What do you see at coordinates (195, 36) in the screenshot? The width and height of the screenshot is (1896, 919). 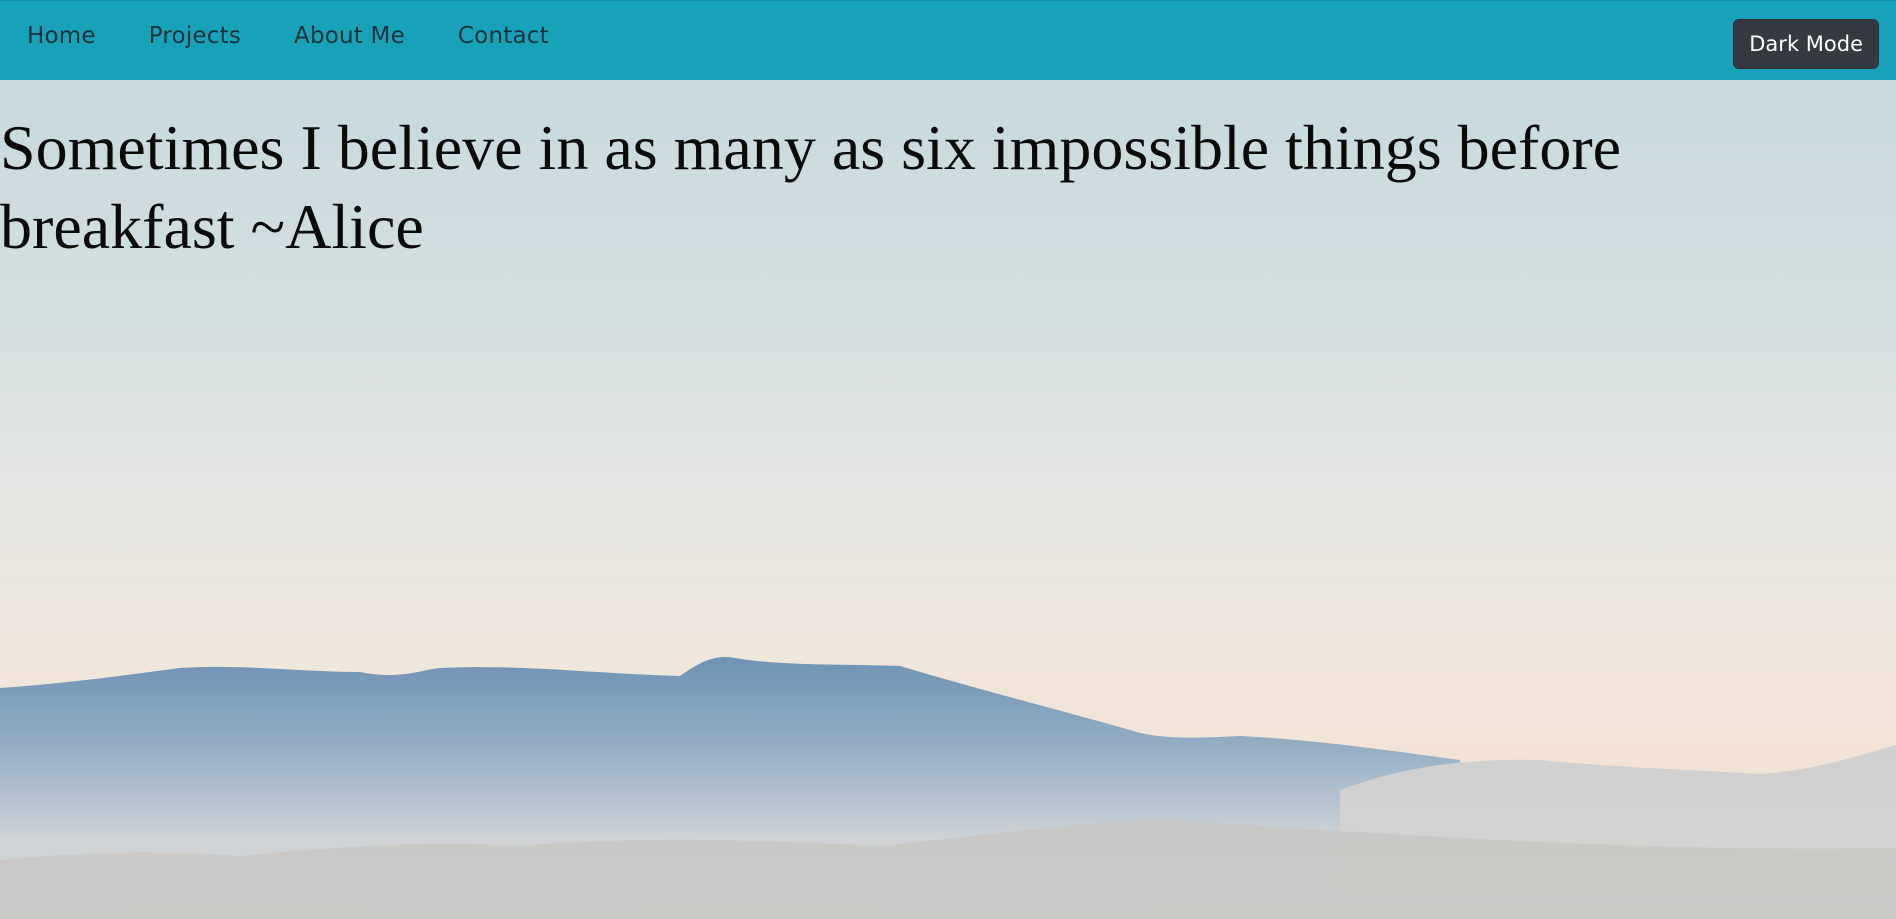 I see `nav-link-projects: Projects` at bounding box center [195, 36].